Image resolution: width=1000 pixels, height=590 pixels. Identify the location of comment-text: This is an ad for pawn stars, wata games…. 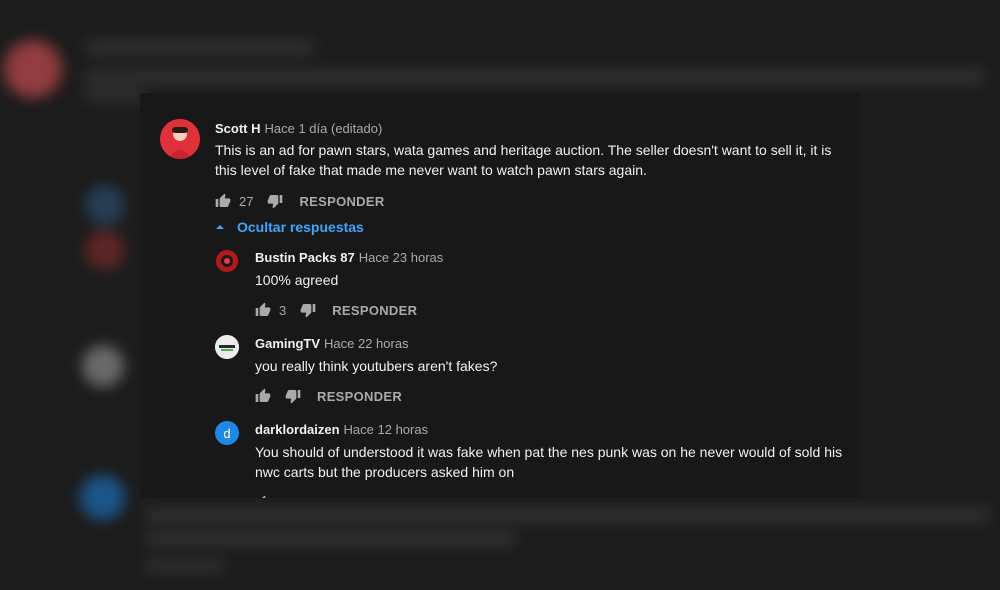
(523, 160).